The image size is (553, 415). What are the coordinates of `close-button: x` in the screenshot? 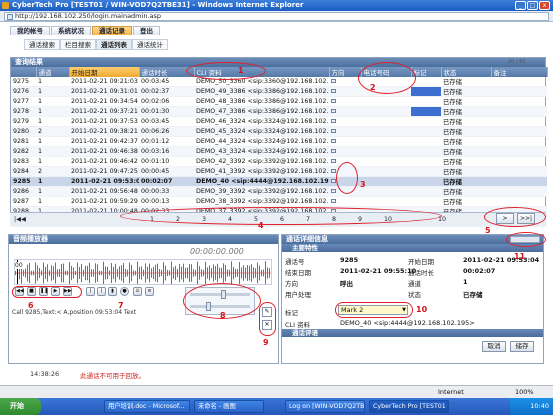 It's located at (544, 5).